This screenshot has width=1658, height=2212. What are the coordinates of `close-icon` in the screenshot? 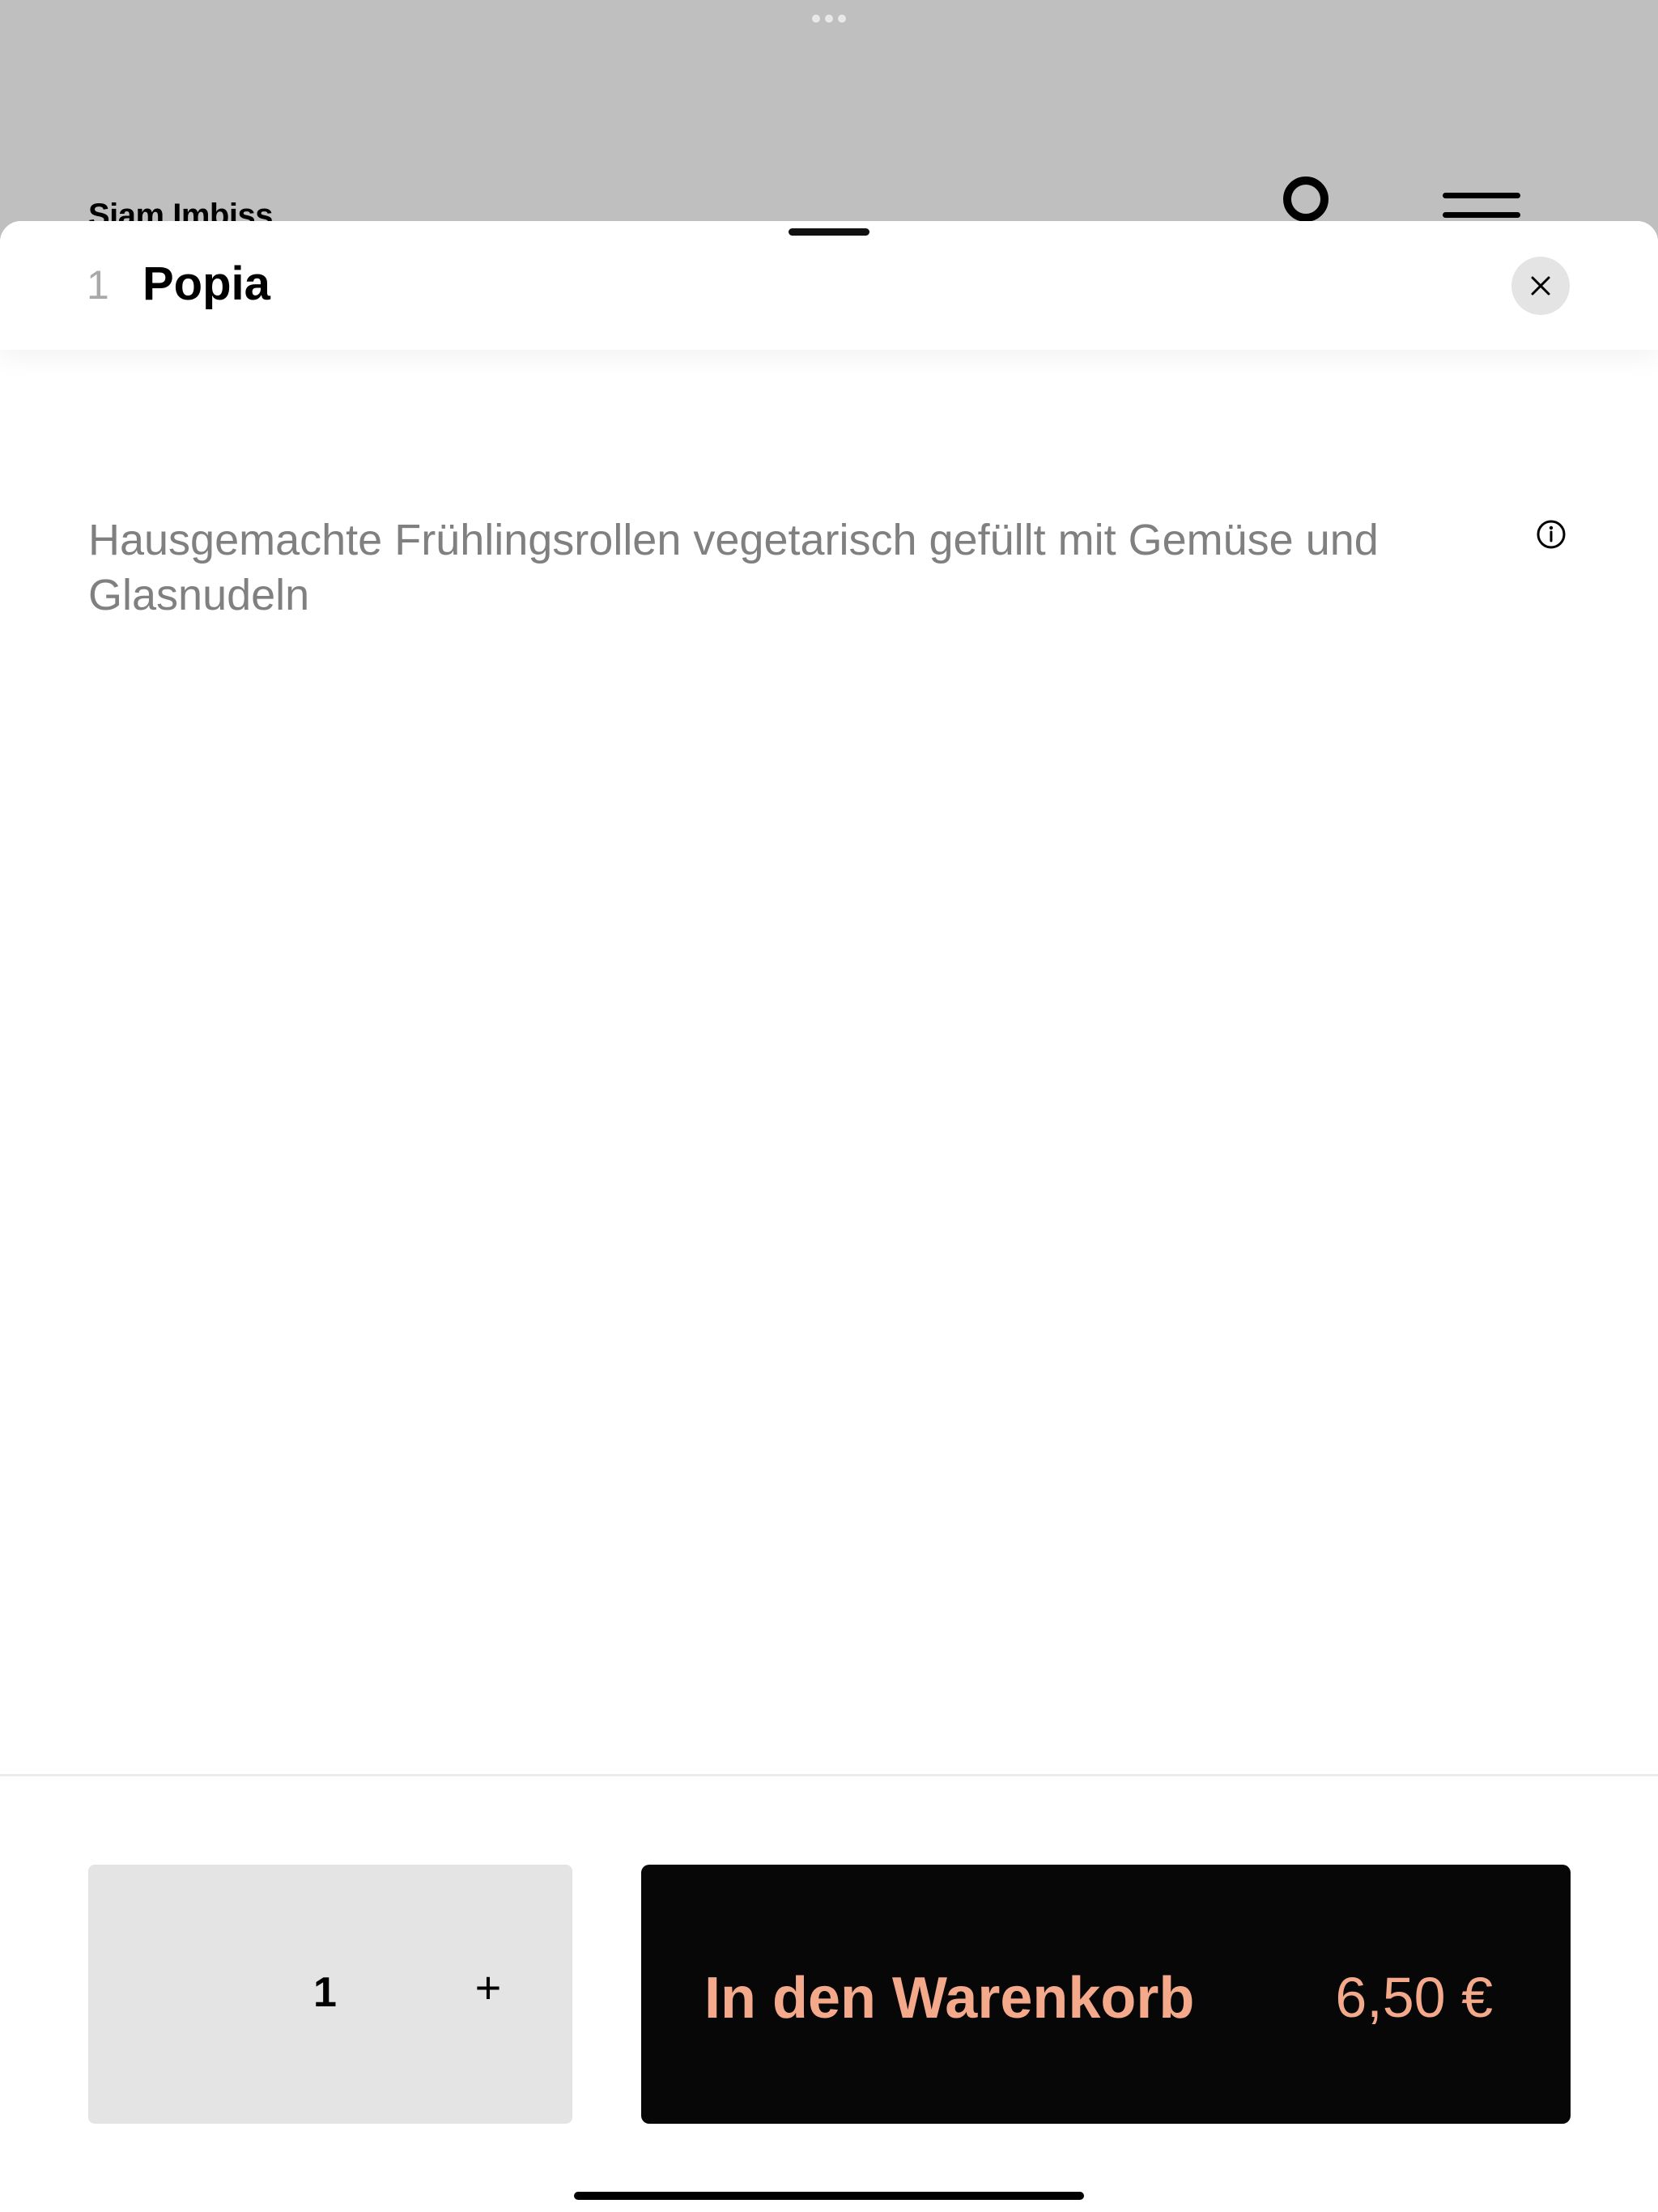 It's located at (1540, 286).